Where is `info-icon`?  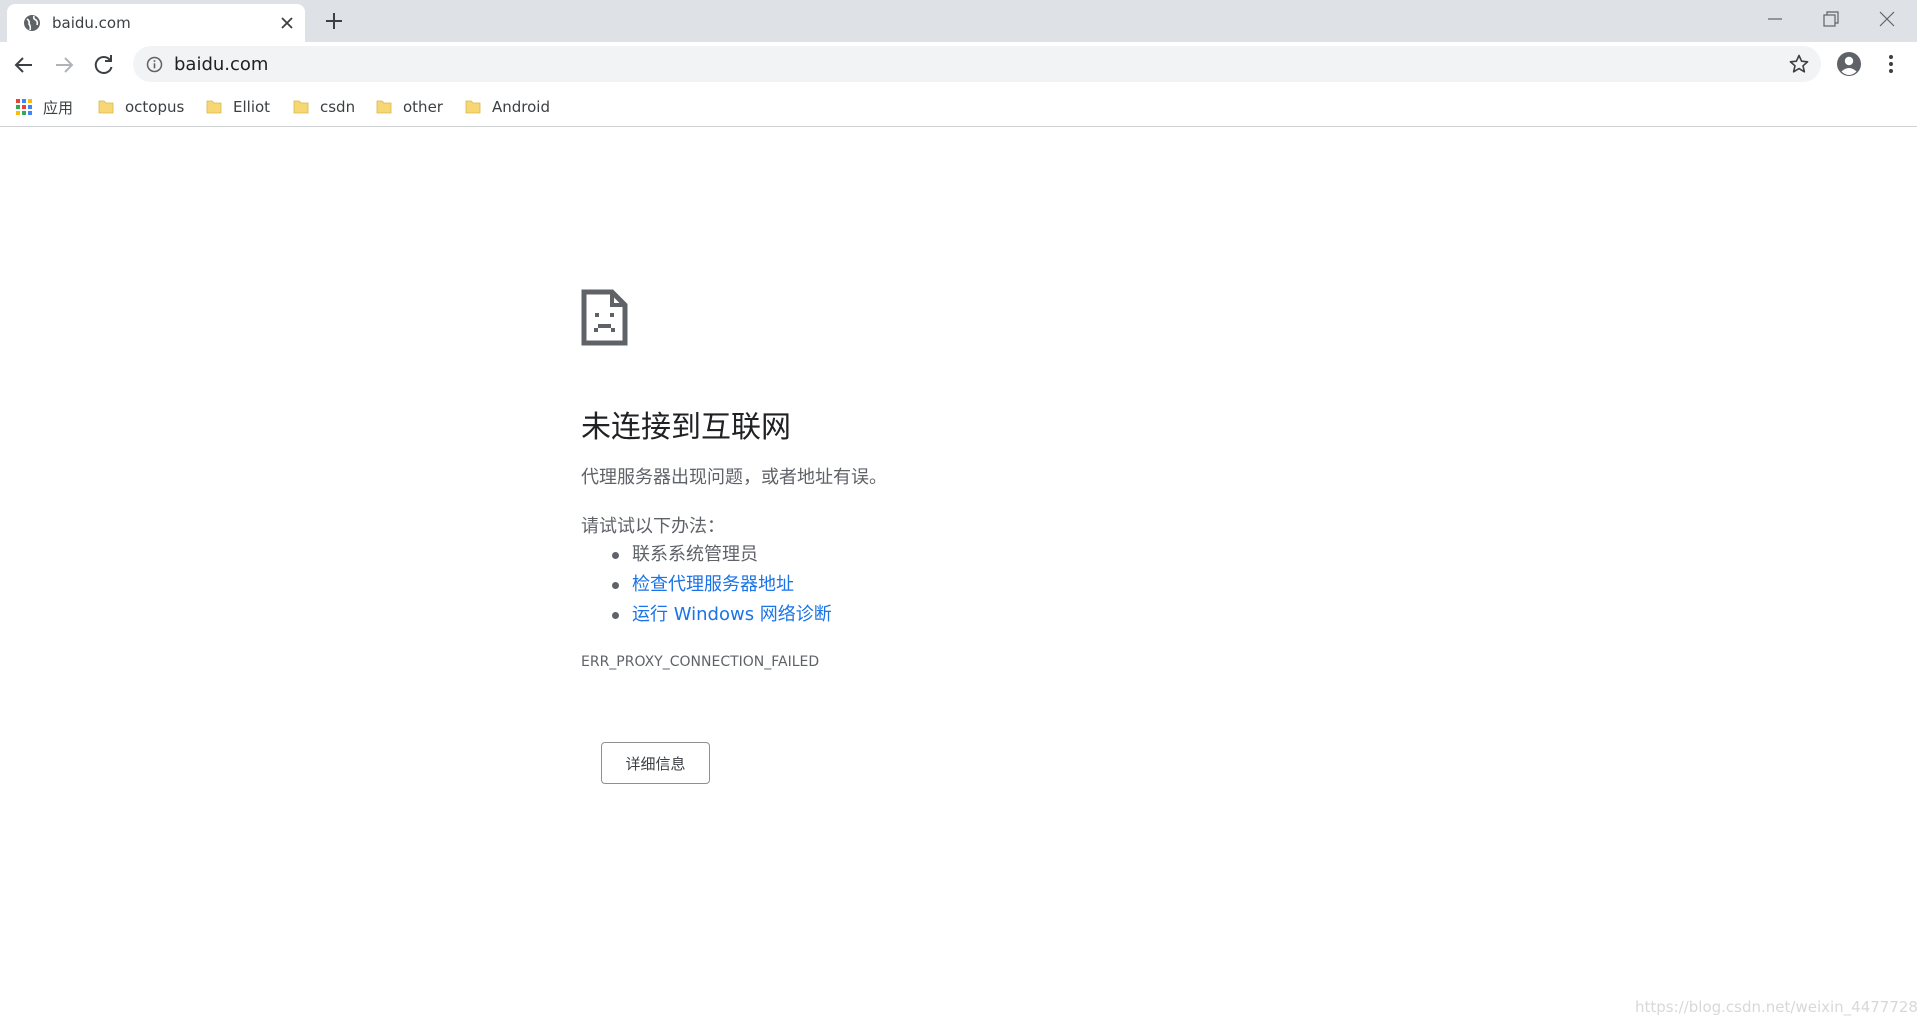 info-icon is located at coordinates (154, 64).